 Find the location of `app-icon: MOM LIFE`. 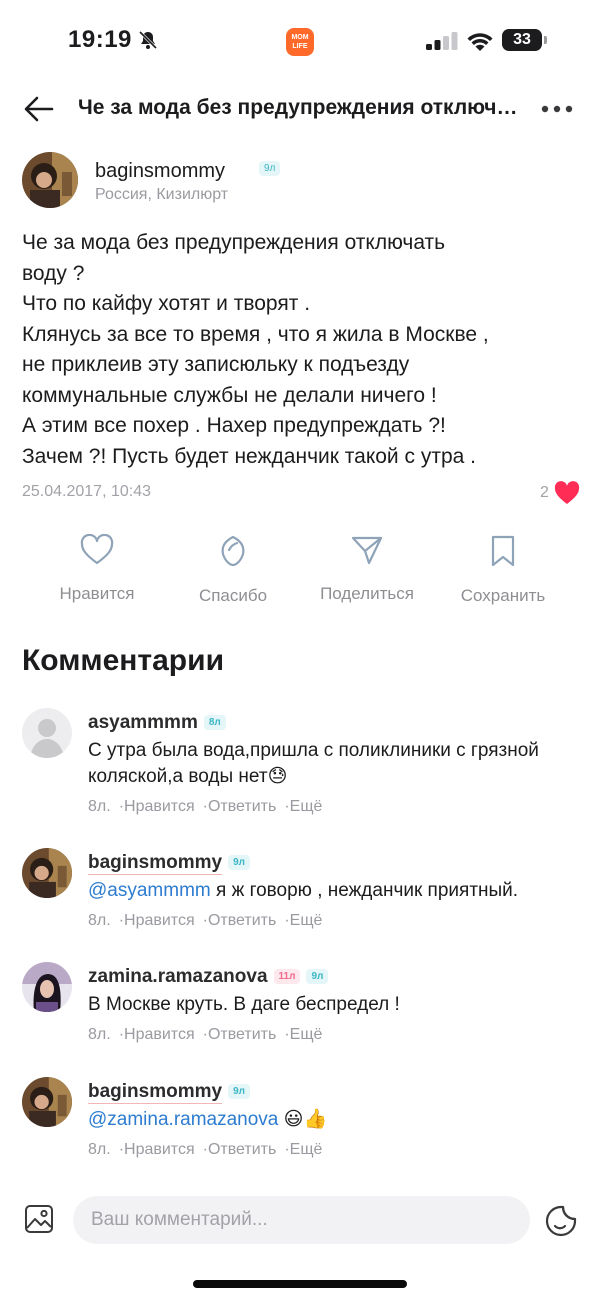

app-icon: MOM LIFE is located at coordinates (300, 42).